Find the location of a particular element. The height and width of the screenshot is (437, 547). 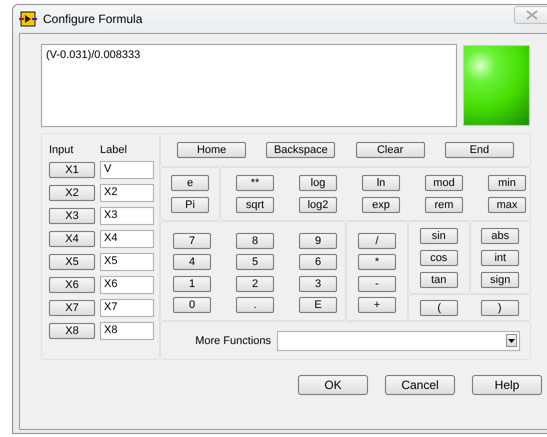

function-button: ln is located at coordinates (381, 183).